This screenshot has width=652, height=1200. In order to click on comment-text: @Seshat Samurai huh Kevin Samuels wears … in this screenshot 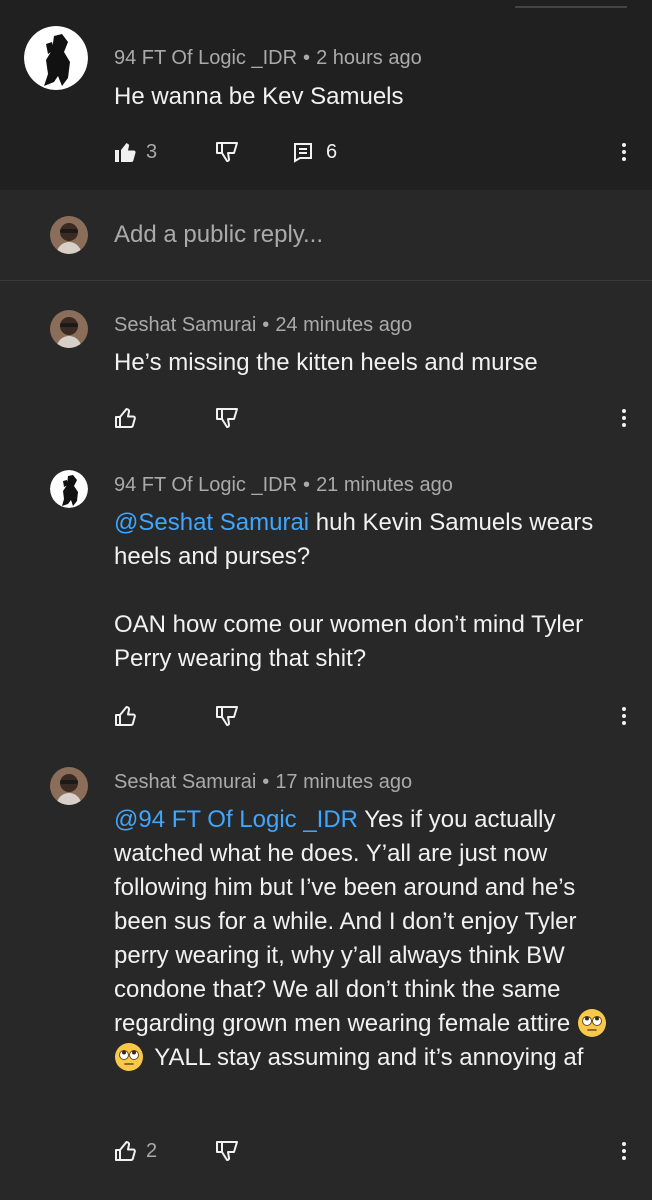, I will do `click(369, 591)`.